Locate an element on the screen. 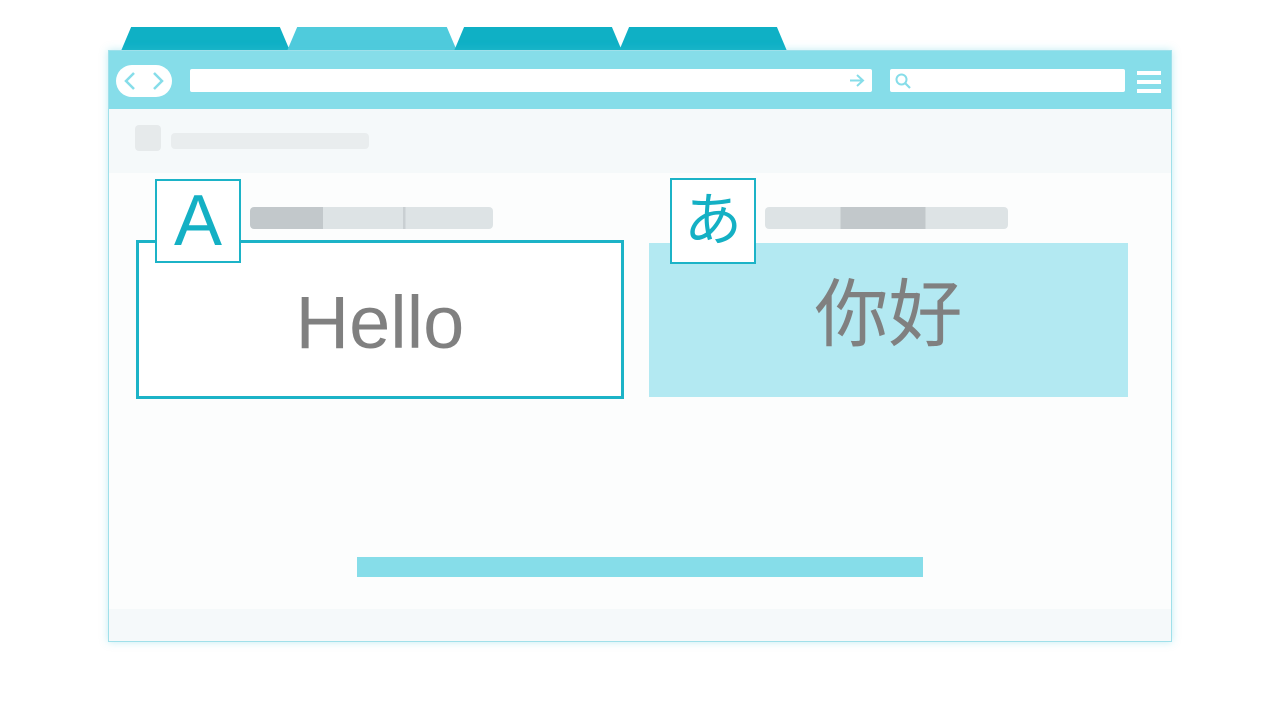 The height and width of the screenshot is (704, 1280). target-text: 你好 is located at coordinates (888, 314).